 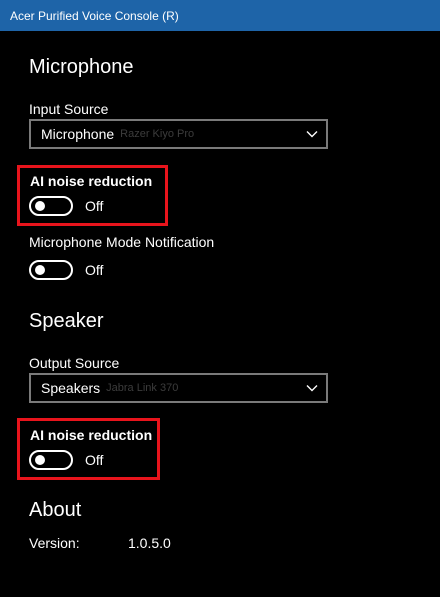 I want to click on input-source-dropdown: Microphone Razer Kiyo Pro, so click(x=178, y=134).